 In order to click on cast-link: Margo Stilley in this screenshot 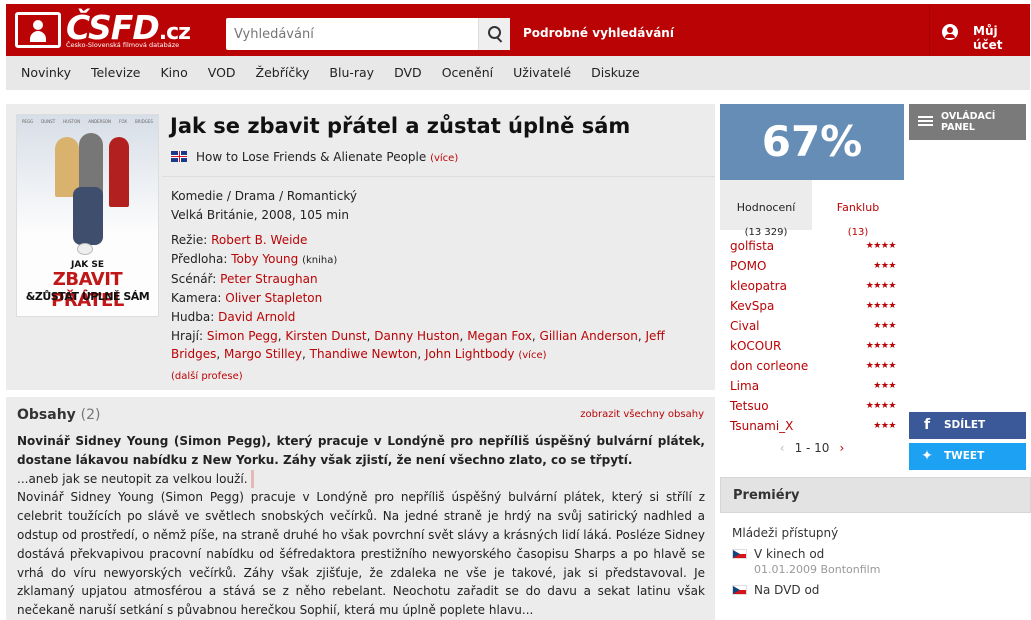, I will do `click(263, 354)`.